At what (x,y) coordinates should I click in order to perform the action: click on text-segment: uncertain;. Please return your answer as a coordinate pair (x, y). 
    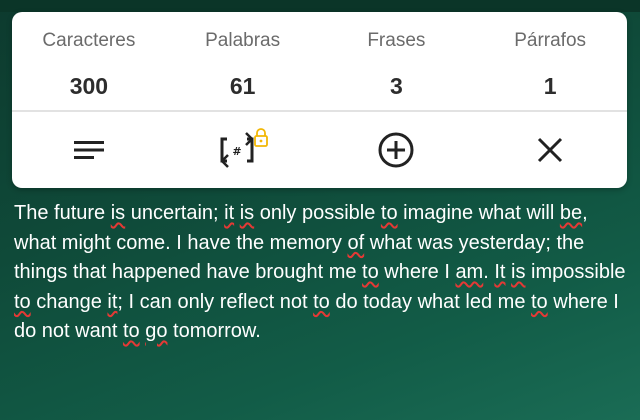
    Looking at the image, I should click on (175, 213).